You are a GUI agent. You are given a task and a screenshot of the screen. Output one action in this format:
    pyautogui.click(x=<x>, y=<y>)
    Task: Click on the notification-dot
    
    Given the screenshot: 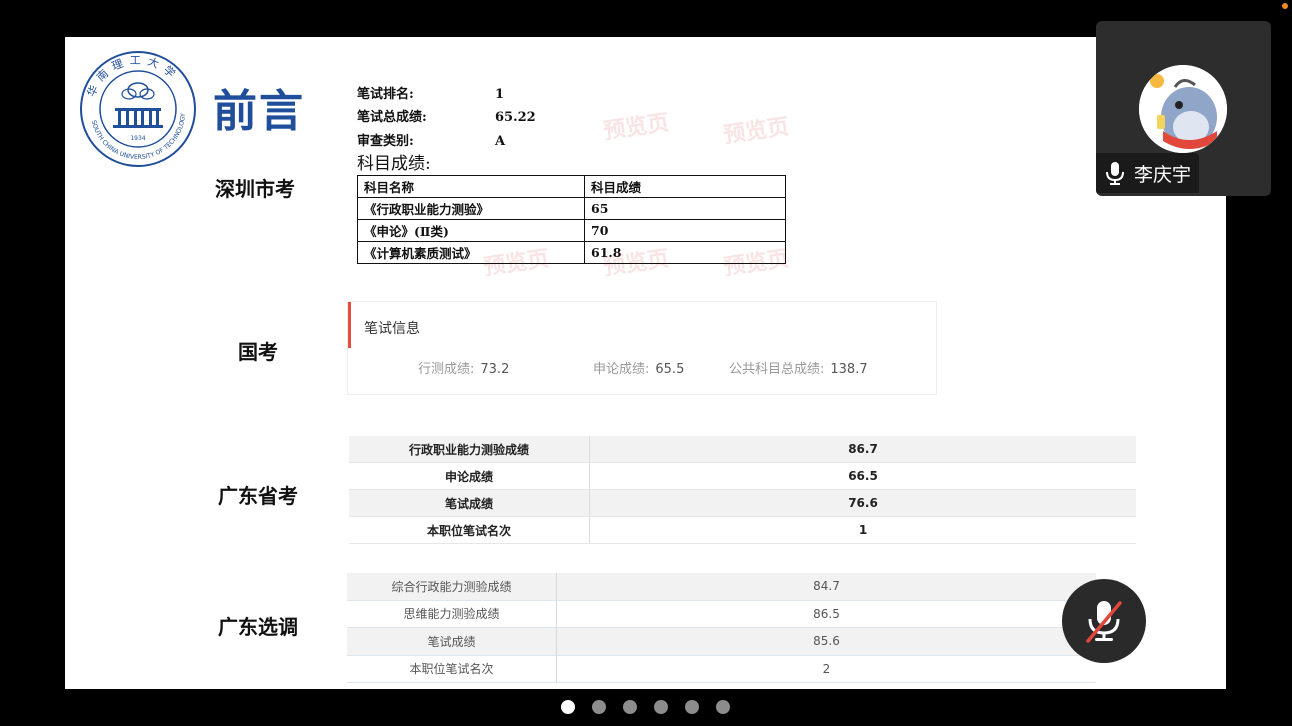 What is the action you would take?
    pyautogui.click(x=1285, y=6)
    